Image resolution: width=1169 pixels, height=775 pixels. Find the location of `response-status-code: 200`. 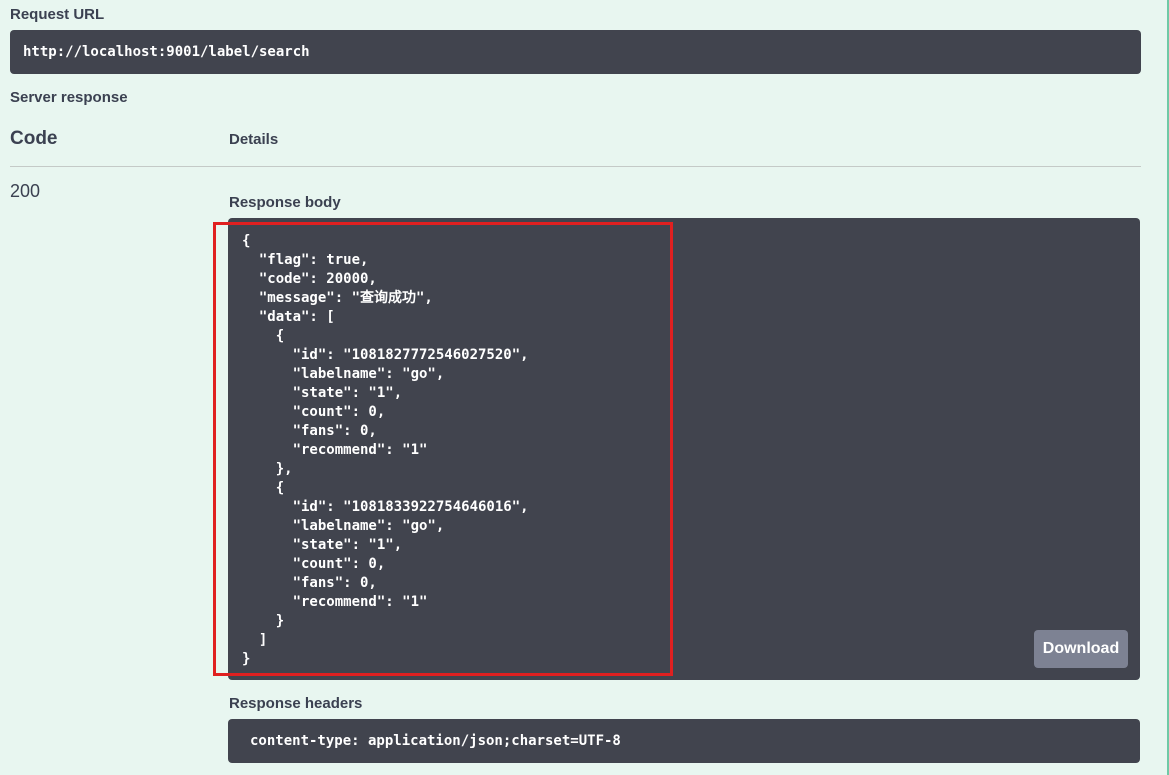

response-status-code: 200 is located at coordinates (25, 191).